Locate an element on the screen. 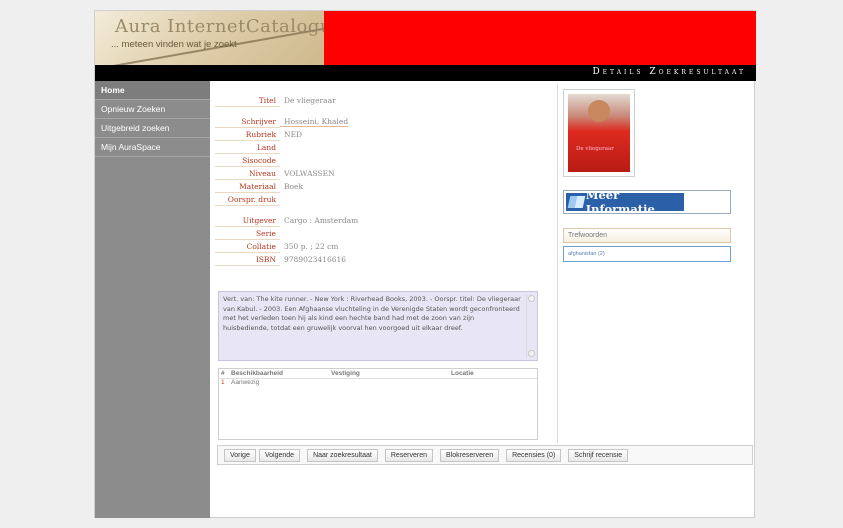  field-value: NED is located at coordinates (293, 134).